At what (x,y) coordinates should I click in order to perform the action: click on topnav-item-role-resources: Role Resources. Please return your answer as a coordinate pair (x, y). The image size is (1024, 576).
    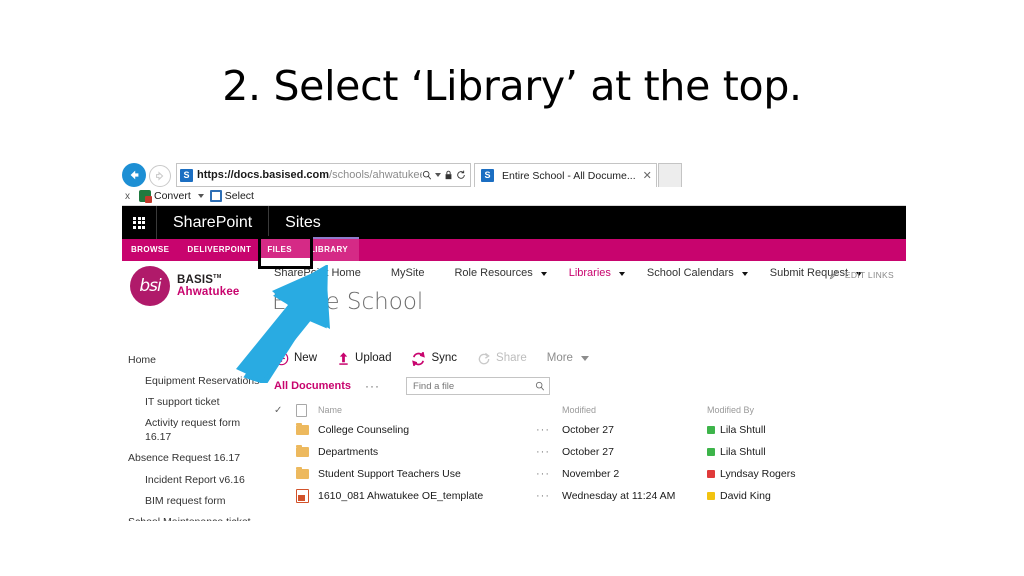
    Looking at the image, I should click on (497, 273).